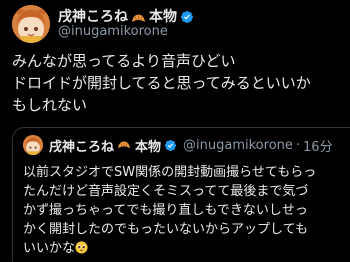  What do you see at coordinates (238, 145) in the screenshot?
I see `quoted-handle: @inugamikorone` at bounding box center [238, 145].